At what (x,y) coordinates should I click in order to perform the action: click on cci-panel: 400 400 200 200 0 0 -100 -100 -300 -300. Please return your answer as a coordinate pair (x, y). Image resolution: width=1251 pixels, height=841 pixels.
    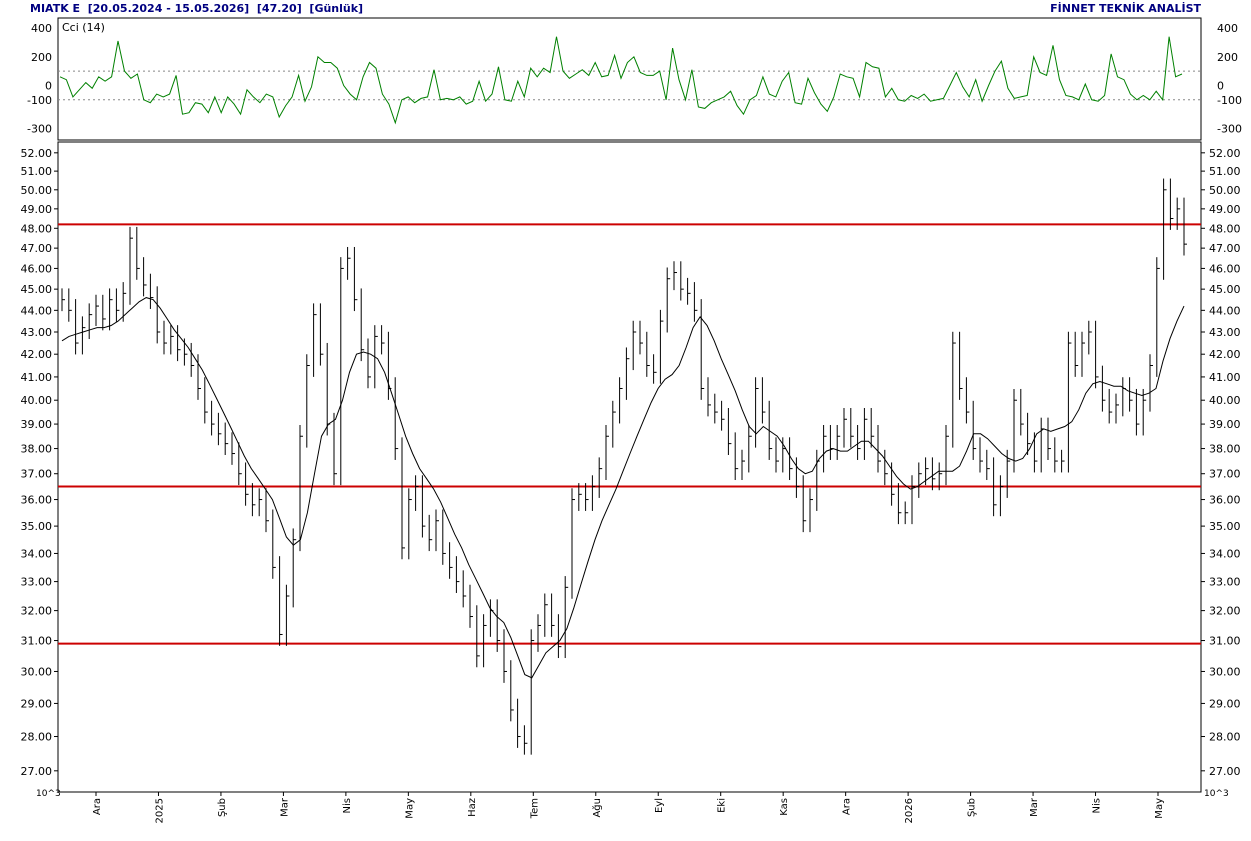
    Looking at the image, I should click on (634, 79).